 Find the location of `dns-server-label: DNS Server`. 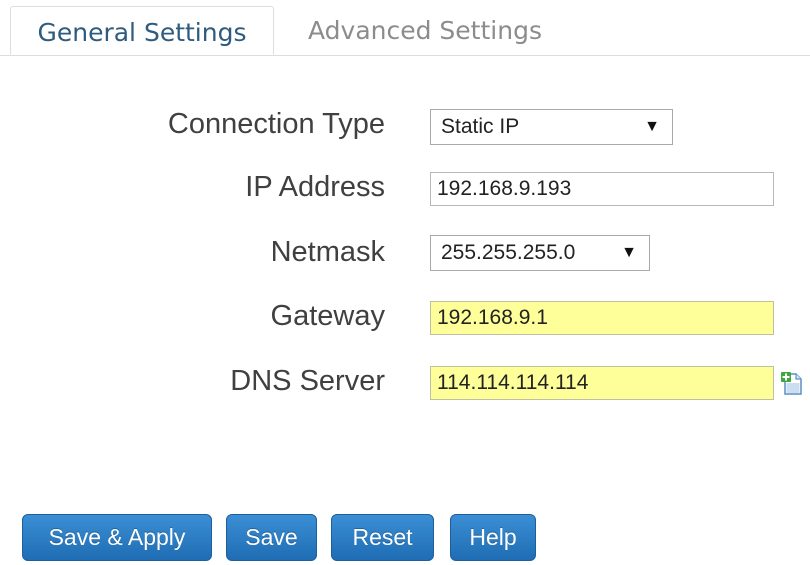

dns-server-label: DNS Server is located at coordinates (307, 381).